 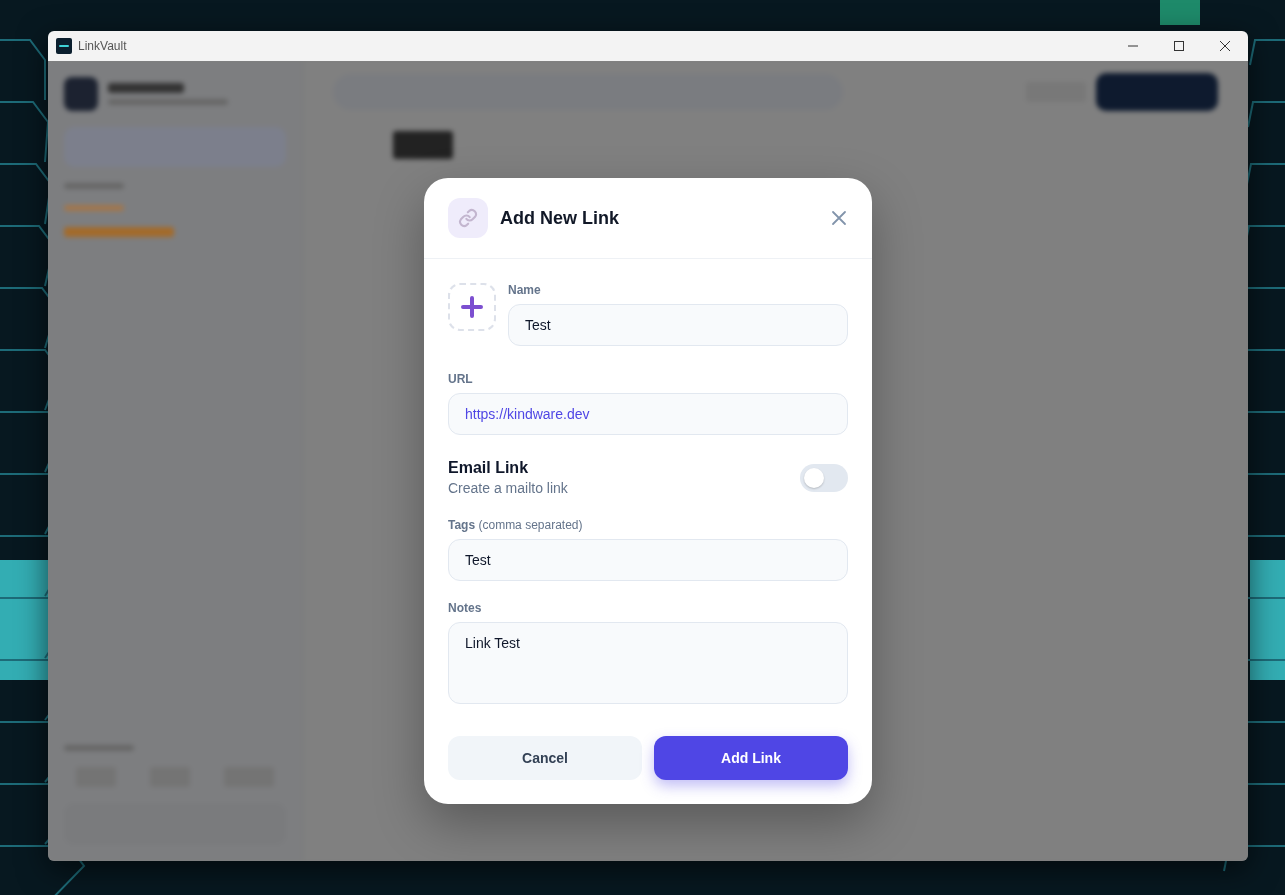 What do you see at coordinates (648, 663) in the screenshot?
I see `notes-field: Link Test` at bounding box center [648, 663].